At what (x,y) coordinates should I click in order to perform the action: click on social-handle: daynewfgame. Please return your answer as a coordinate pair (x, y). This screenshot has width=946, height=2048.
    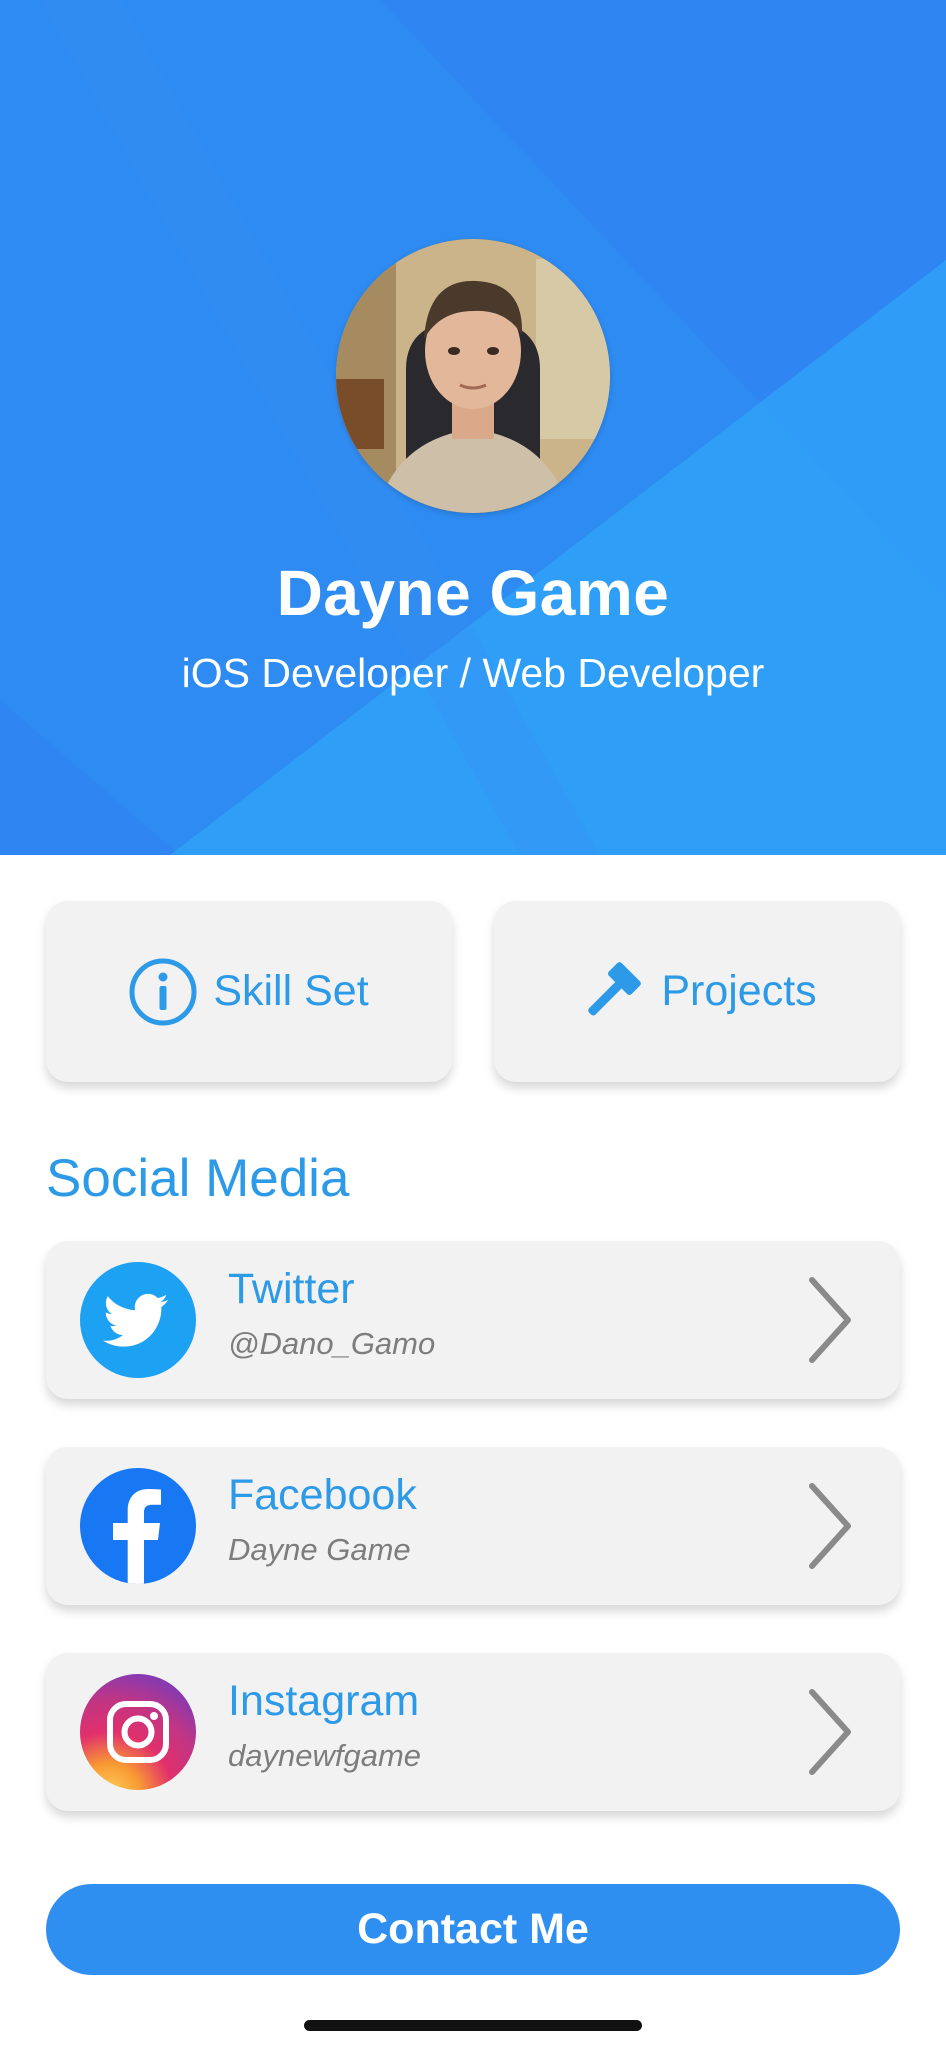
    Looking at the image, I should click on (325, 1755).